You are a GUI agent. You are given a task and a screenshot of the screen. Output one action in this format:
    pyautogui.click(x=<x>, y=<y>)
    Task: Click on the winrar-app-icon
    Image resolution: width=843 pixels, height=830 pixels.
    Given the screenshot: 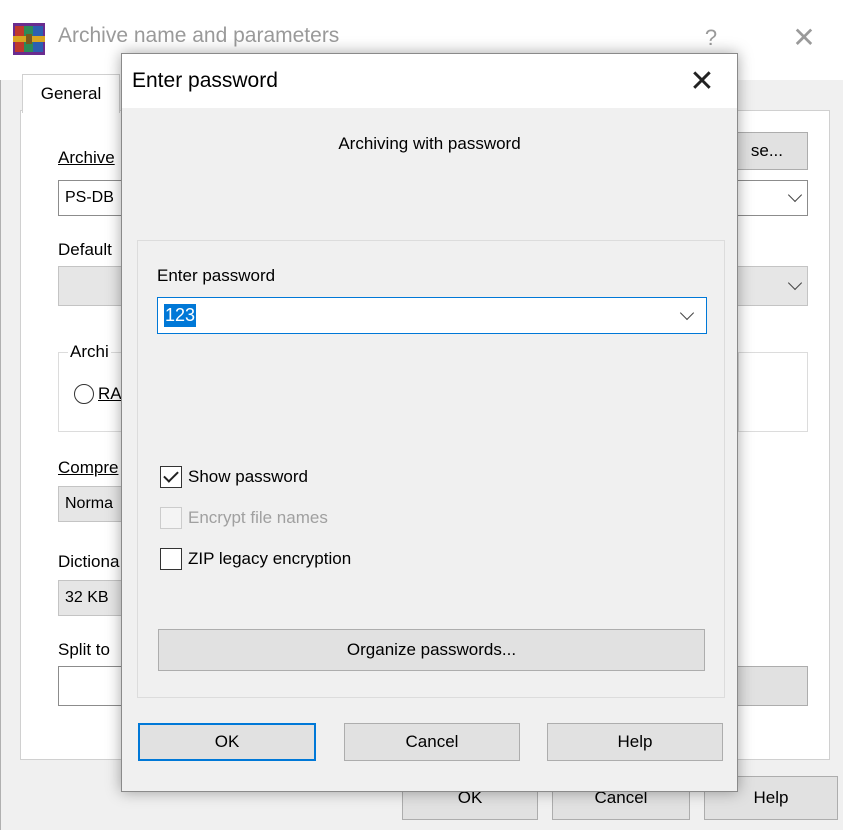 What is the action you would take?
    pyautogui.click(x=29, y=39)
    